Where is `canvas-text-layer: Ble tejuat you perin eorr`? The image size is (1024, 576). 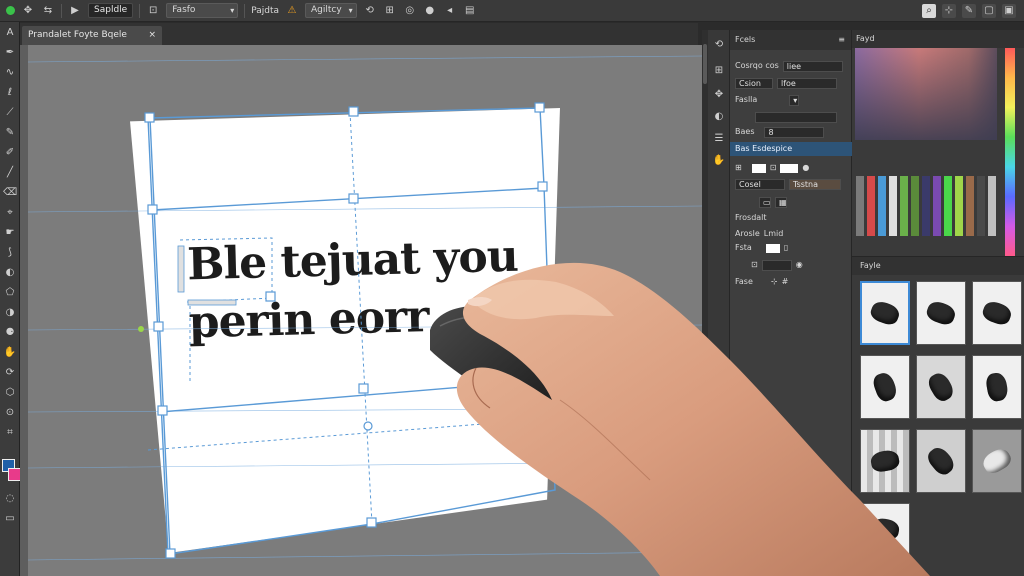
canvas-text-layer: Ble tejuat you perin eorr is located at coordinates (353, 290).